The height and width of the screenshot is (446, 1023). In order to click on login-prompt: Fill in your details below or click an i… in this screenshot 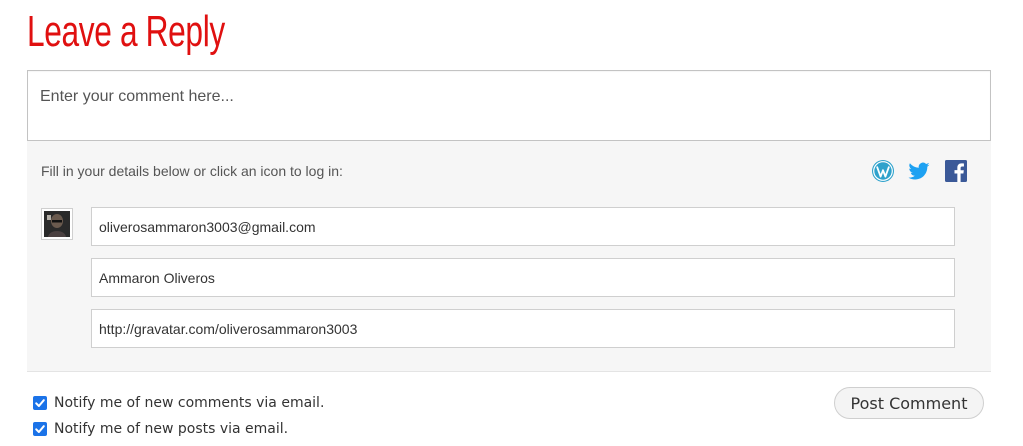, I will do `click(192, 171)`.